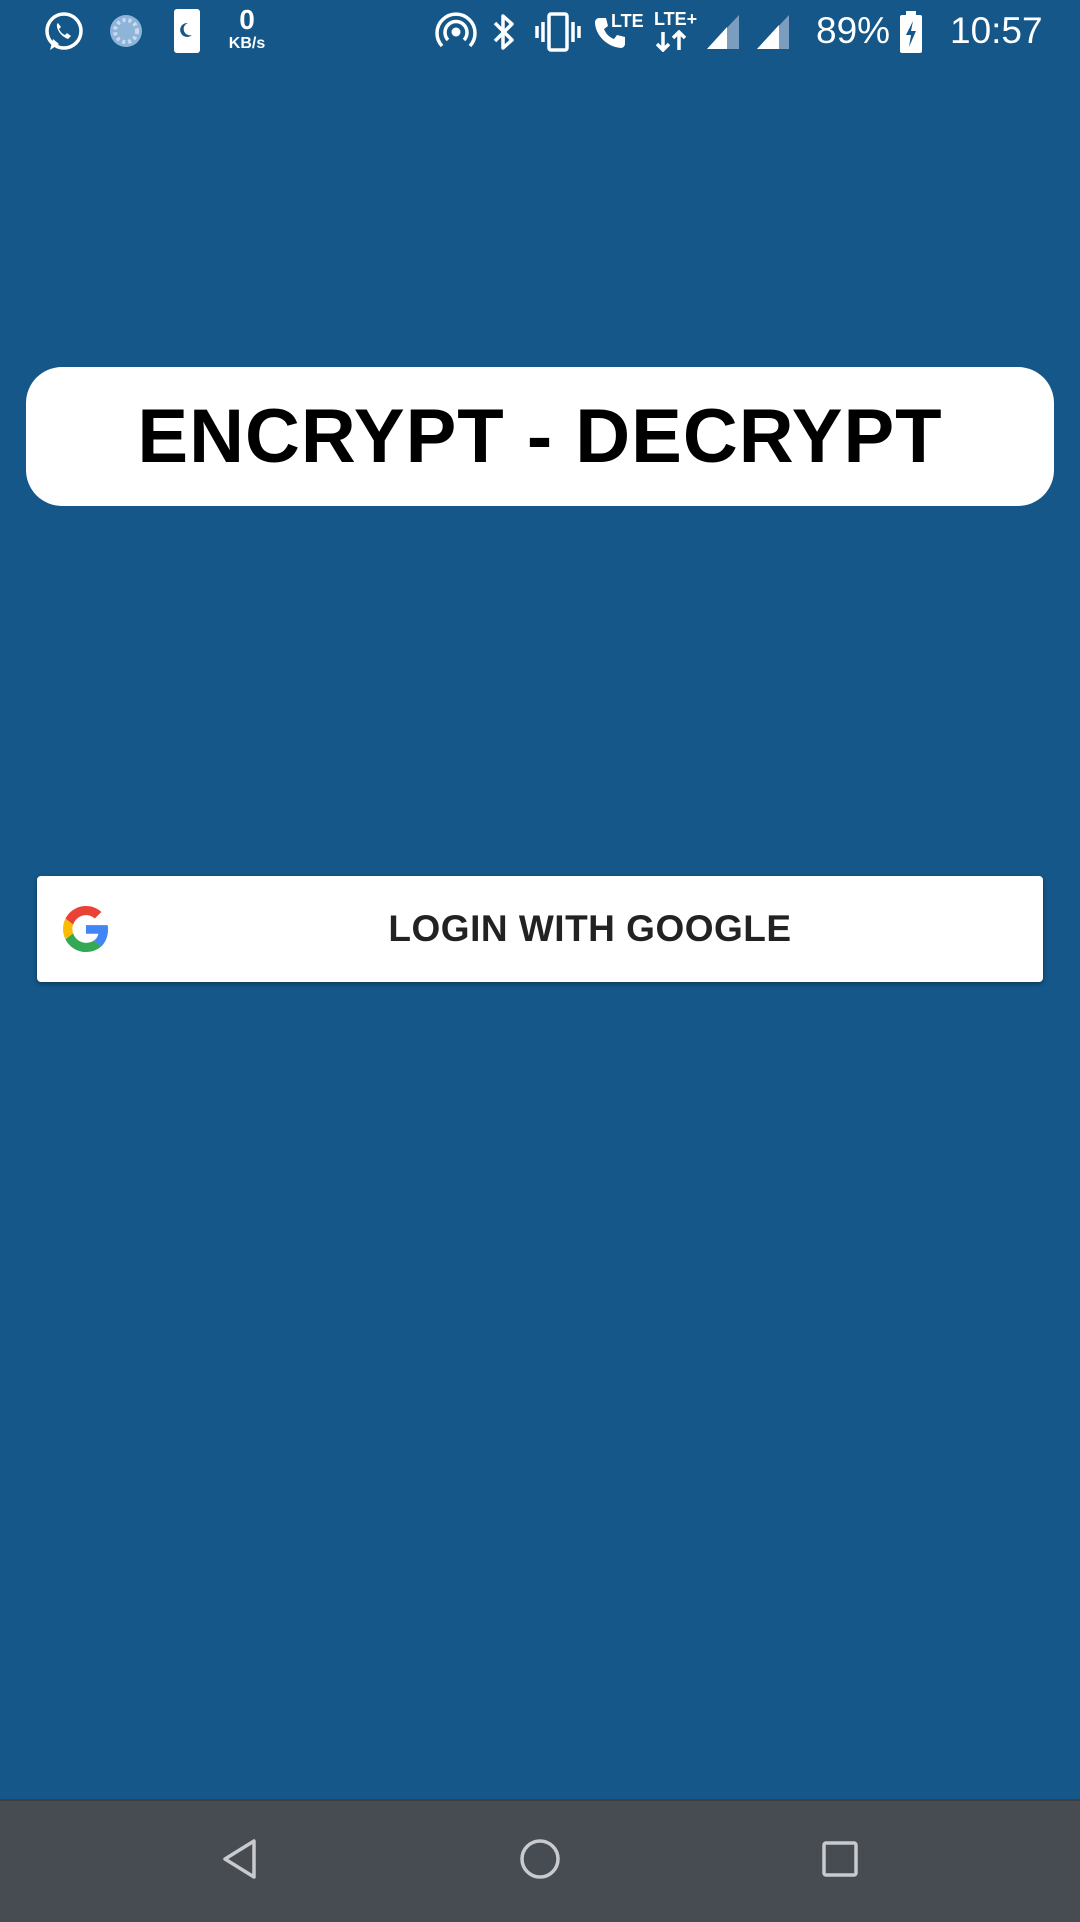 This screenshot has height=1922, width=1080. I want to click on recents-button, so click(840, 1861).